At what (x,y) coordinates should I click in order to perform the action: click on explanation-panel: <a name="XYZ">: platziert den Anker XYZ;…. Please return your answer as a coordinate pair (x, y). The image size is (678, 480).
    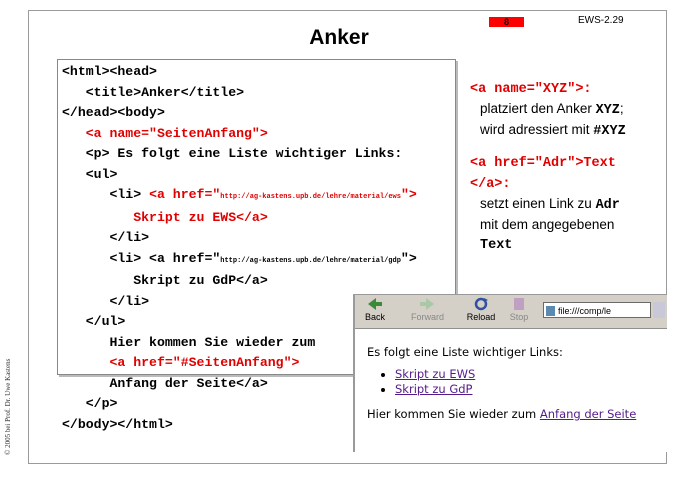
    Looking at the image, I should click on (565, 166).